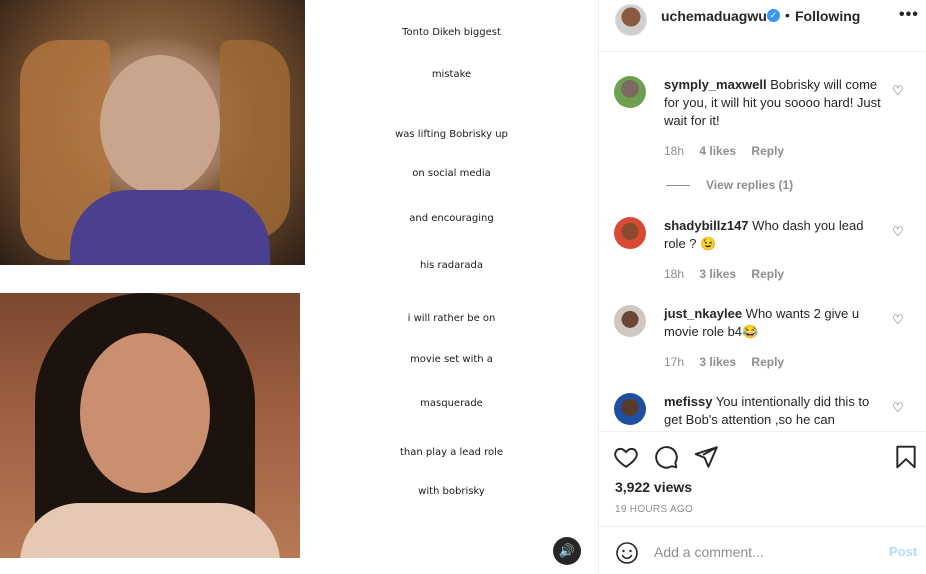 This screenshot has height=574, width=926. Describe the element at coordinates (774, 235) in the screenshot. I see `comment-text: shadybillz147 Who dash you lead role ? 😉` at that location.